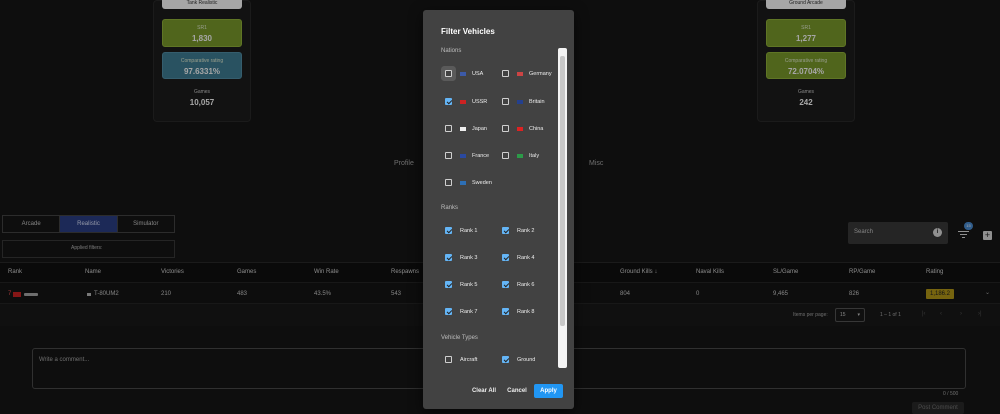  I want to click on china-flag-icon, so click(520, 128).